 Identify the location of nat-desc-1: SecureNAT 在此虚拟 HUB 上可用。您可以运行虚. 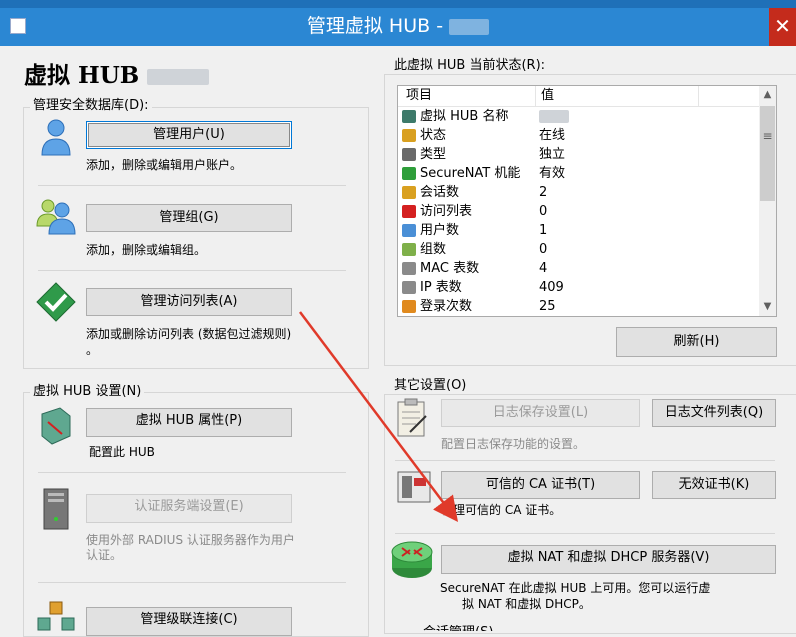
(575, 588).